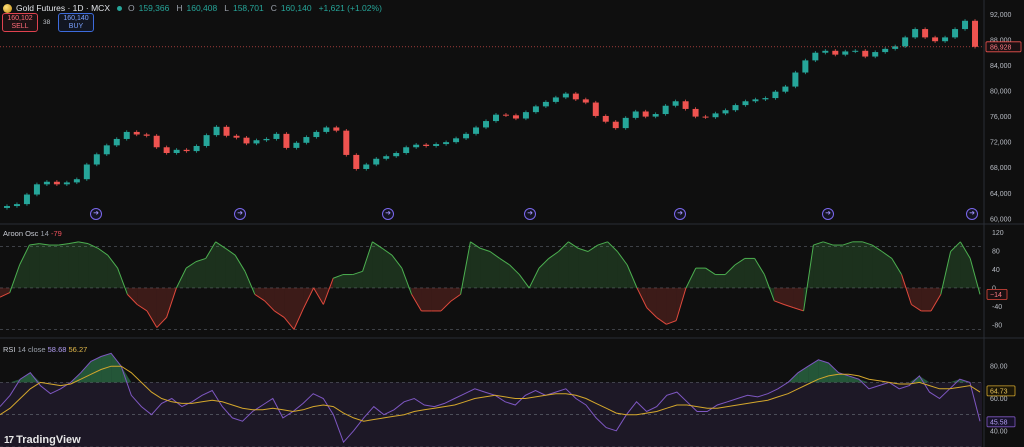  Describe the element at coordinates (20, 22) in the screenshot. I see `sell-button: 160,102 SELL` at that location.